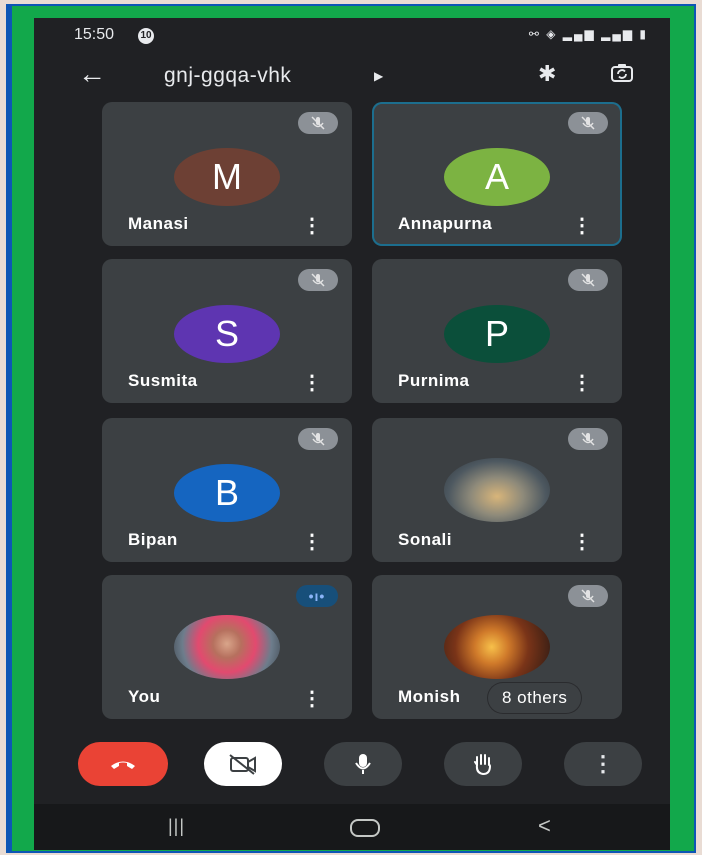 The height and width of the screenshot is (855, 702). Describe the element at coordinates (317, 596) in the screenshot. I see `speaking-indicator-icon: •ı•` at that location.